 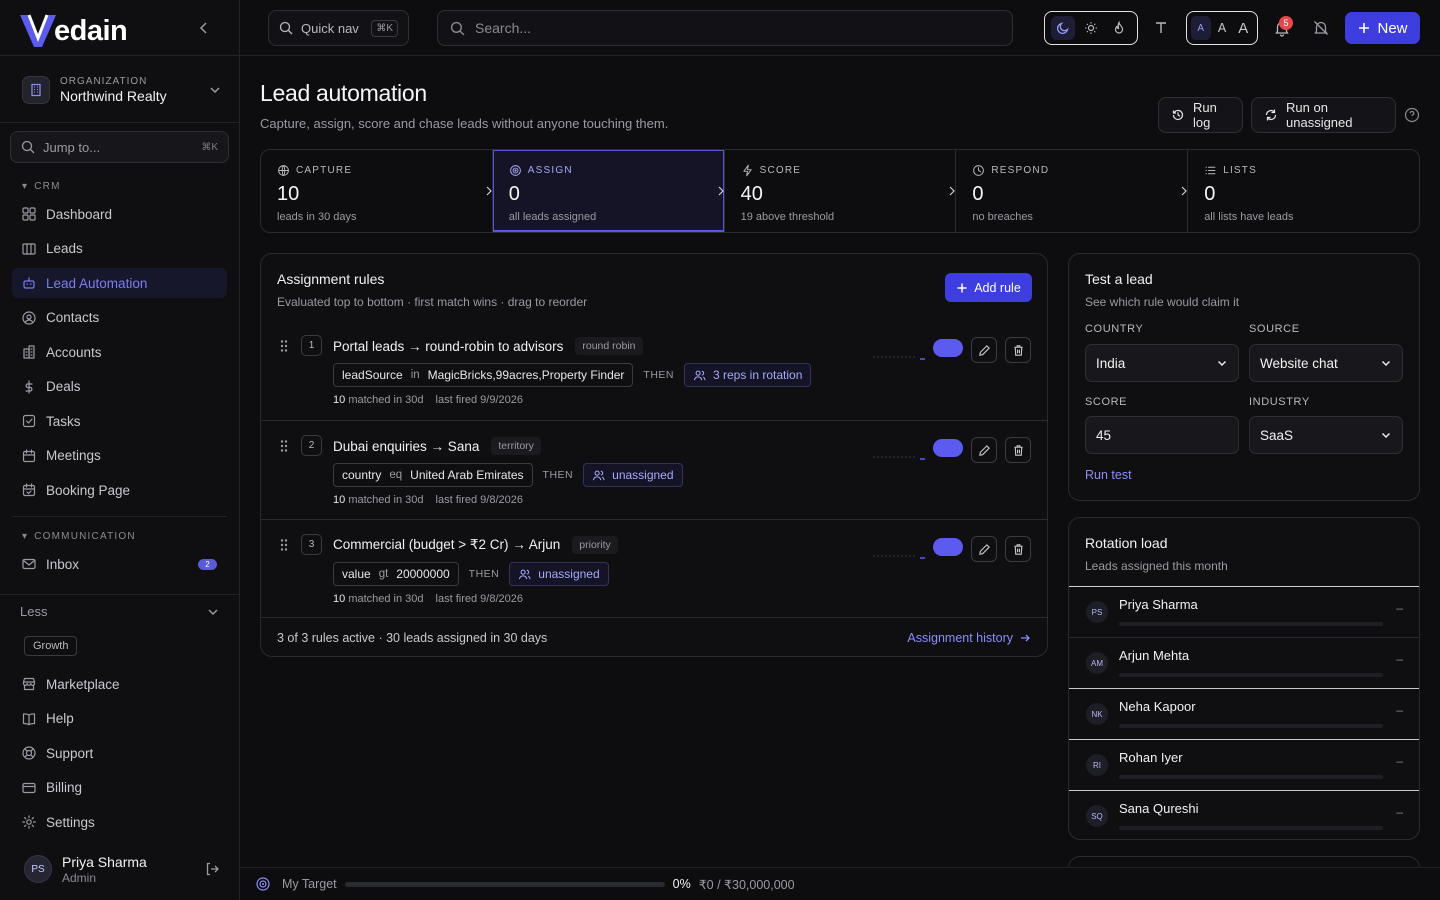 What do you see at coordinates (489, 191) in the screenshot?
I see `chevron-right-icon` at bounding box center [489, 191].